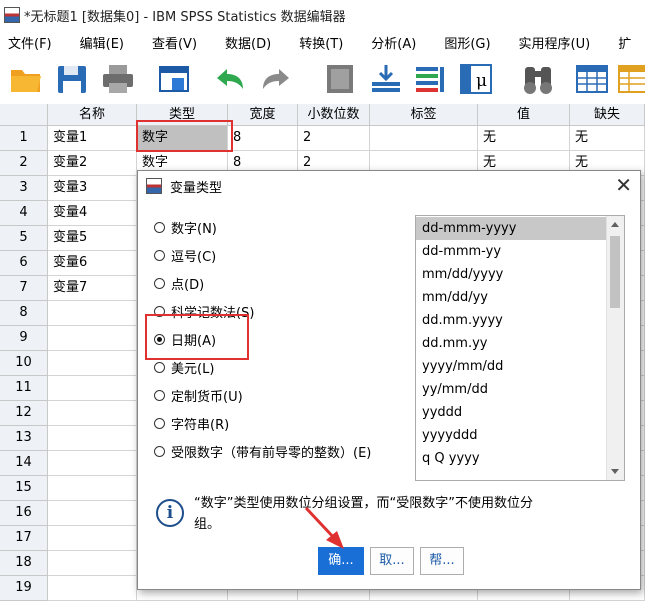 This screenshot has height=601, width=645. Describe the element at coordinates (72, 79) in the screenshot. I see `save-icon` at that location.